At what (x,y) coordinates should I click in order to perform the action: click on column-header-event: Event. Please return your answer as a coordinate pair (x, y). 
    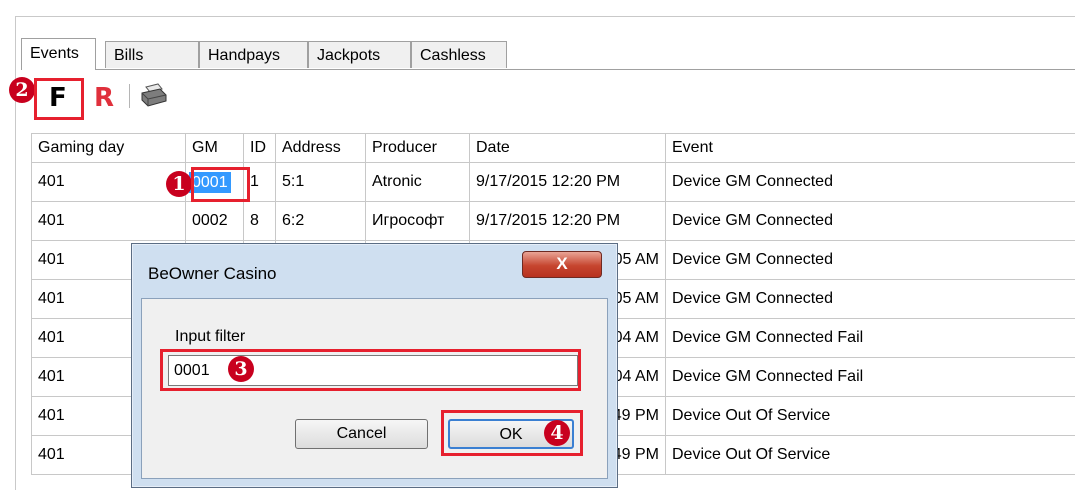
    Looking at the image, I should click on (870, 148).